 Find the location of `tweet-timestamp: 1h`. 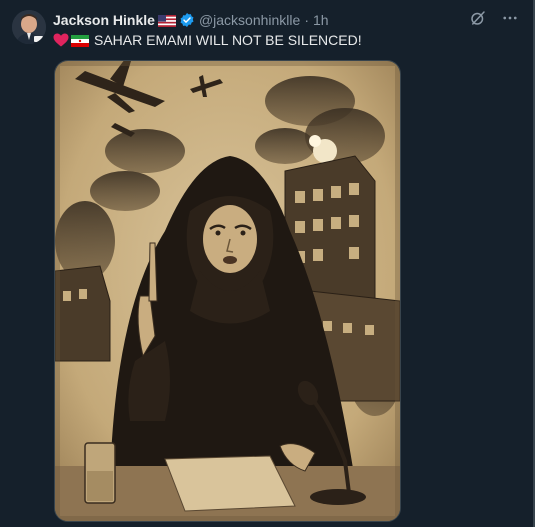

tweet-timestamp: 1h is located at coordinates (321, 20).